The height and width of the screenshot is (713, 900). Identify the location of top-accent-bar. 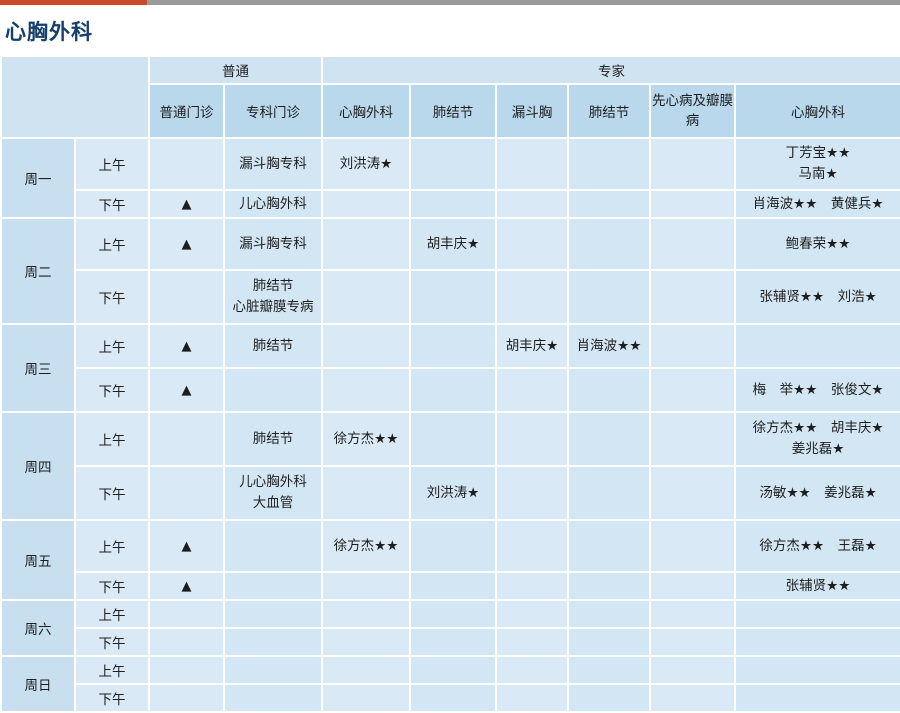
(450, 2).